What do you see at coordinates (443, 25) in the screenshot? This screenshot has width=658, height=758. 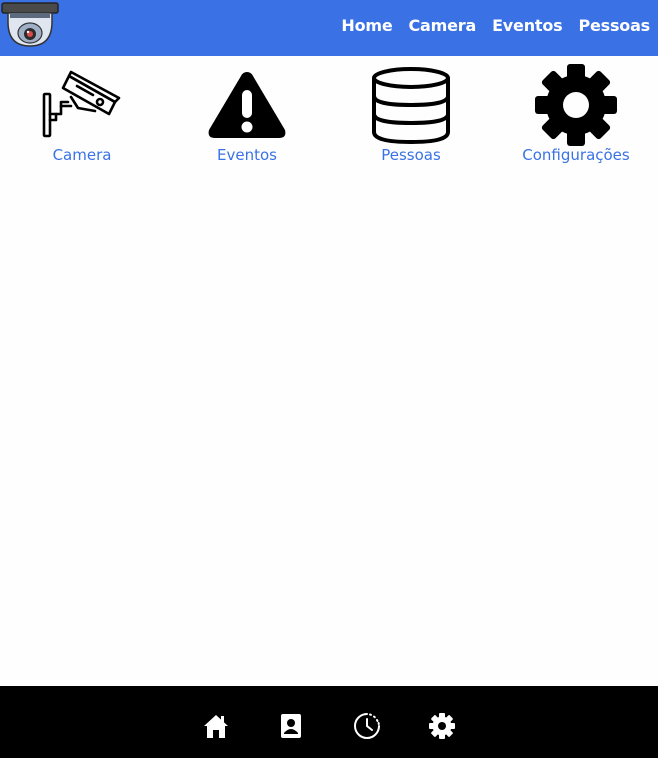 I see `nav-link-camera: Camera` at bounding box center [443, 25].